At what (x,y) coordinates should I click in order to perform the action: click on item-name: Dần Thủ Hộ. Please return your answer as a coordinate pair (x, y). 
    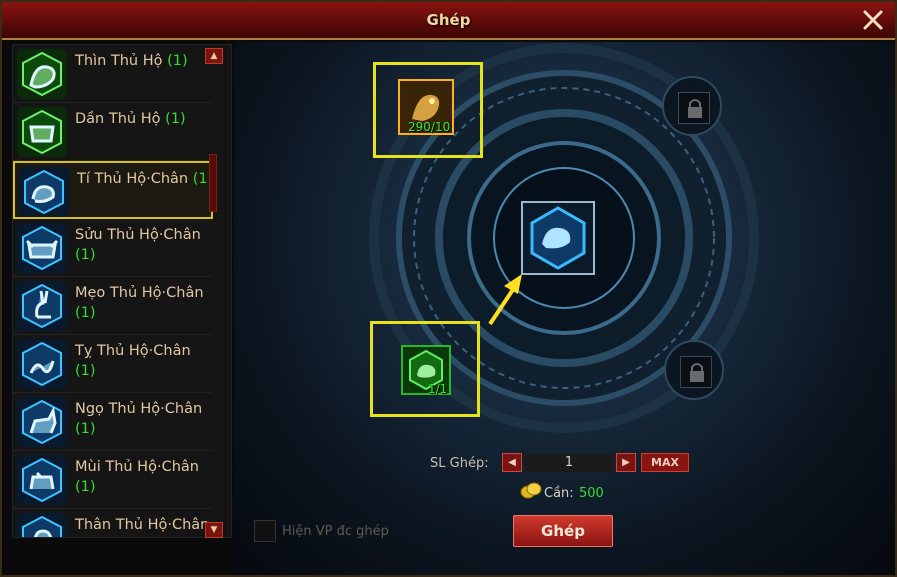
    Looking at the image, I should click on (118, 119).